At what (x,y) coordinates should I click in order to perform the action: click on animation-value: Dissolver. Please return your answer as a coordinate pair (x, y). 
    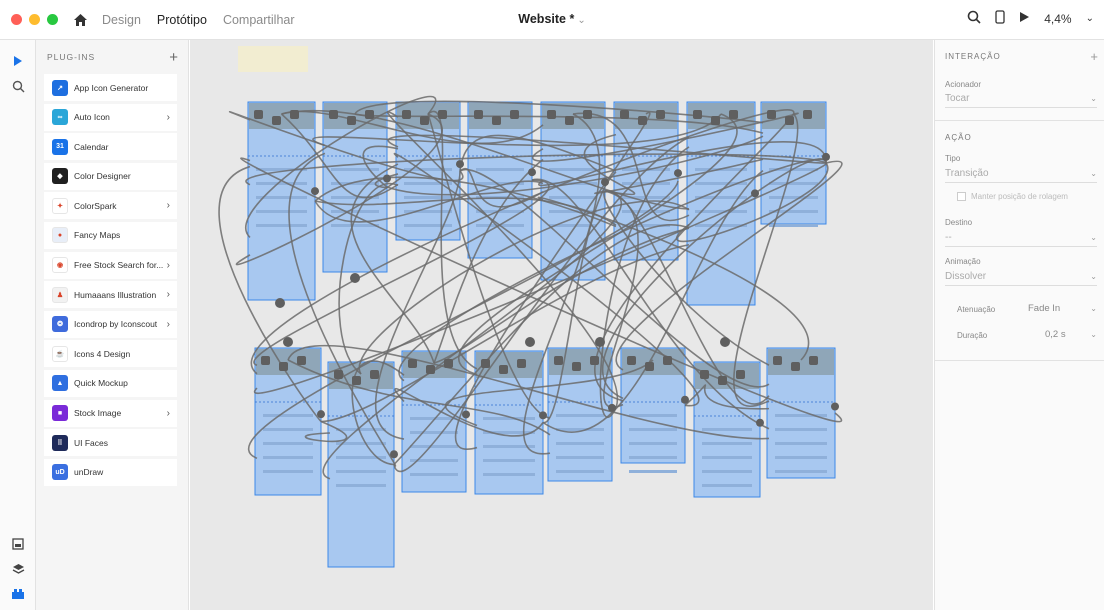
    Looking at the image, I should click on (966, 276).